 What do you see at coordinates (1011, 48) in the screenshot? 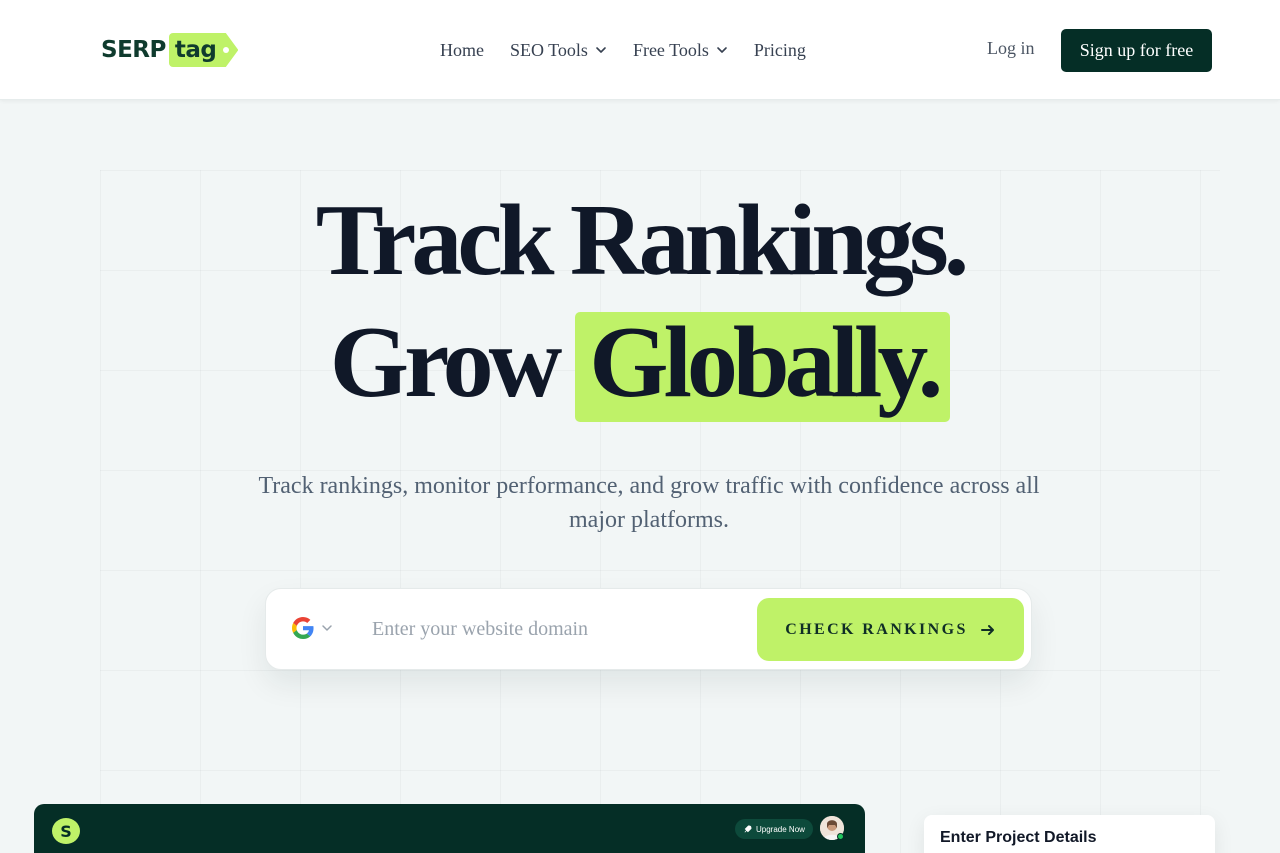
I see `login-link: Log in` at bounding box center [1011, 48].